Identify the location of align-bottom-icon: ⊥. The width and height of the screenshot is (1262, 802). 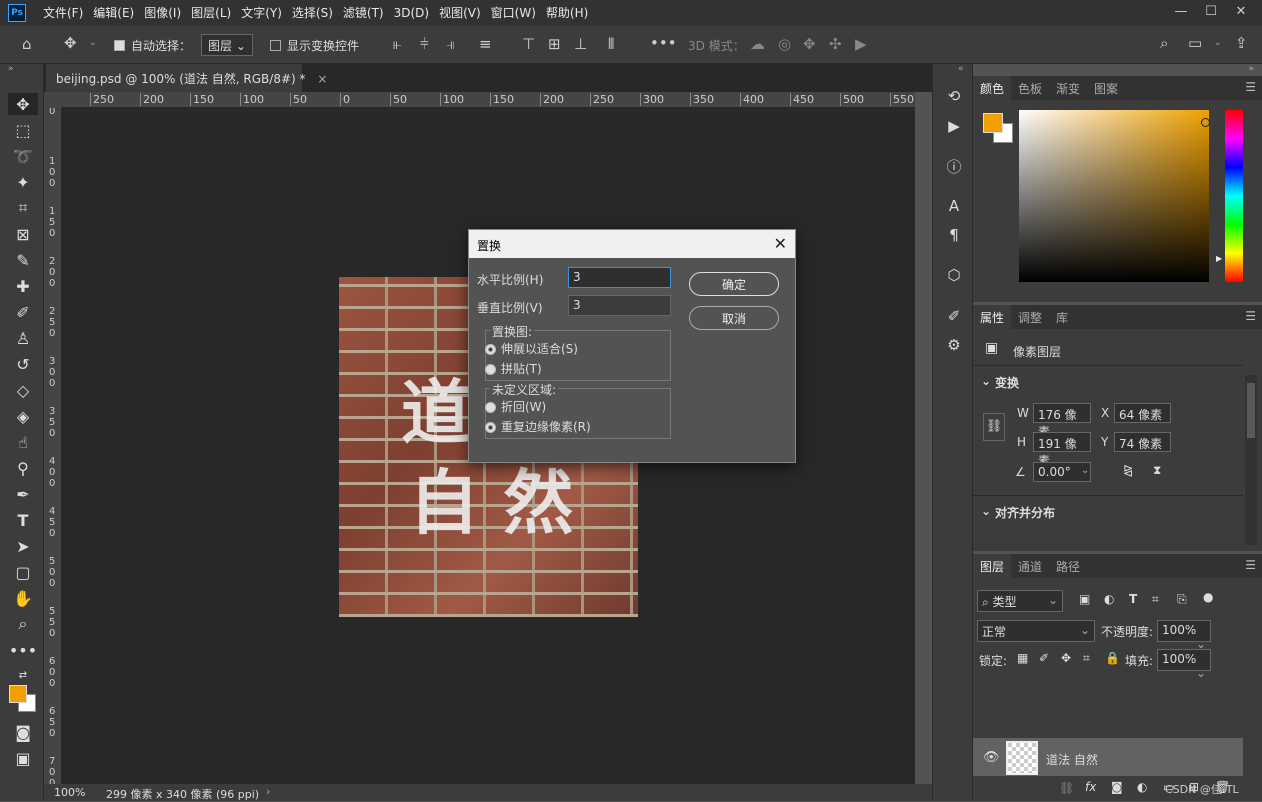
(580, 44).